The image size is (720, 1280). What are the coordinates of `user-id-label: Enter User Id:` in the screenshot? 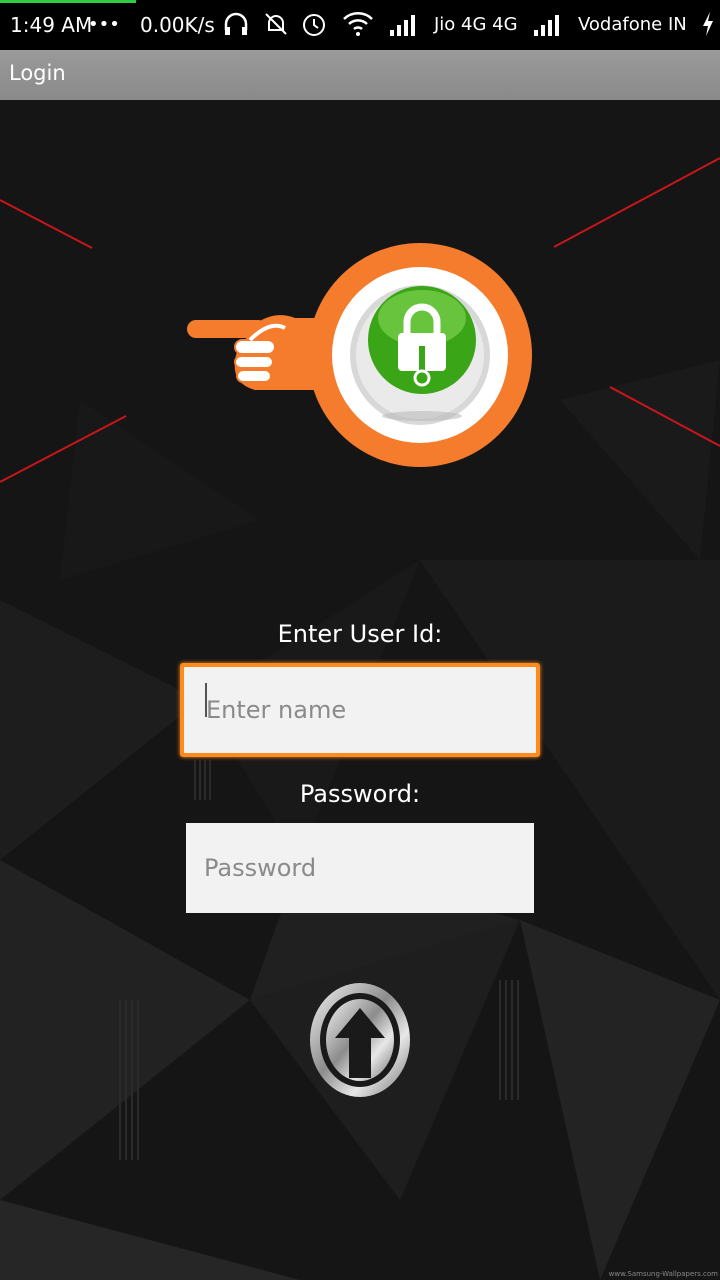 It's located at (360, 634).